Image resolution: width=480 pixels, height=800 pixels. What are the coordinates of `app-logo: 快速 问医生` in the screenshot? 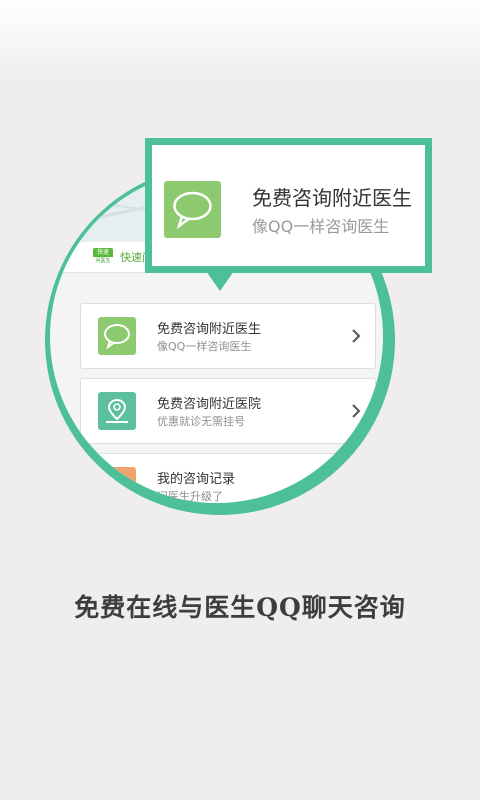 It's located at (103, 257).